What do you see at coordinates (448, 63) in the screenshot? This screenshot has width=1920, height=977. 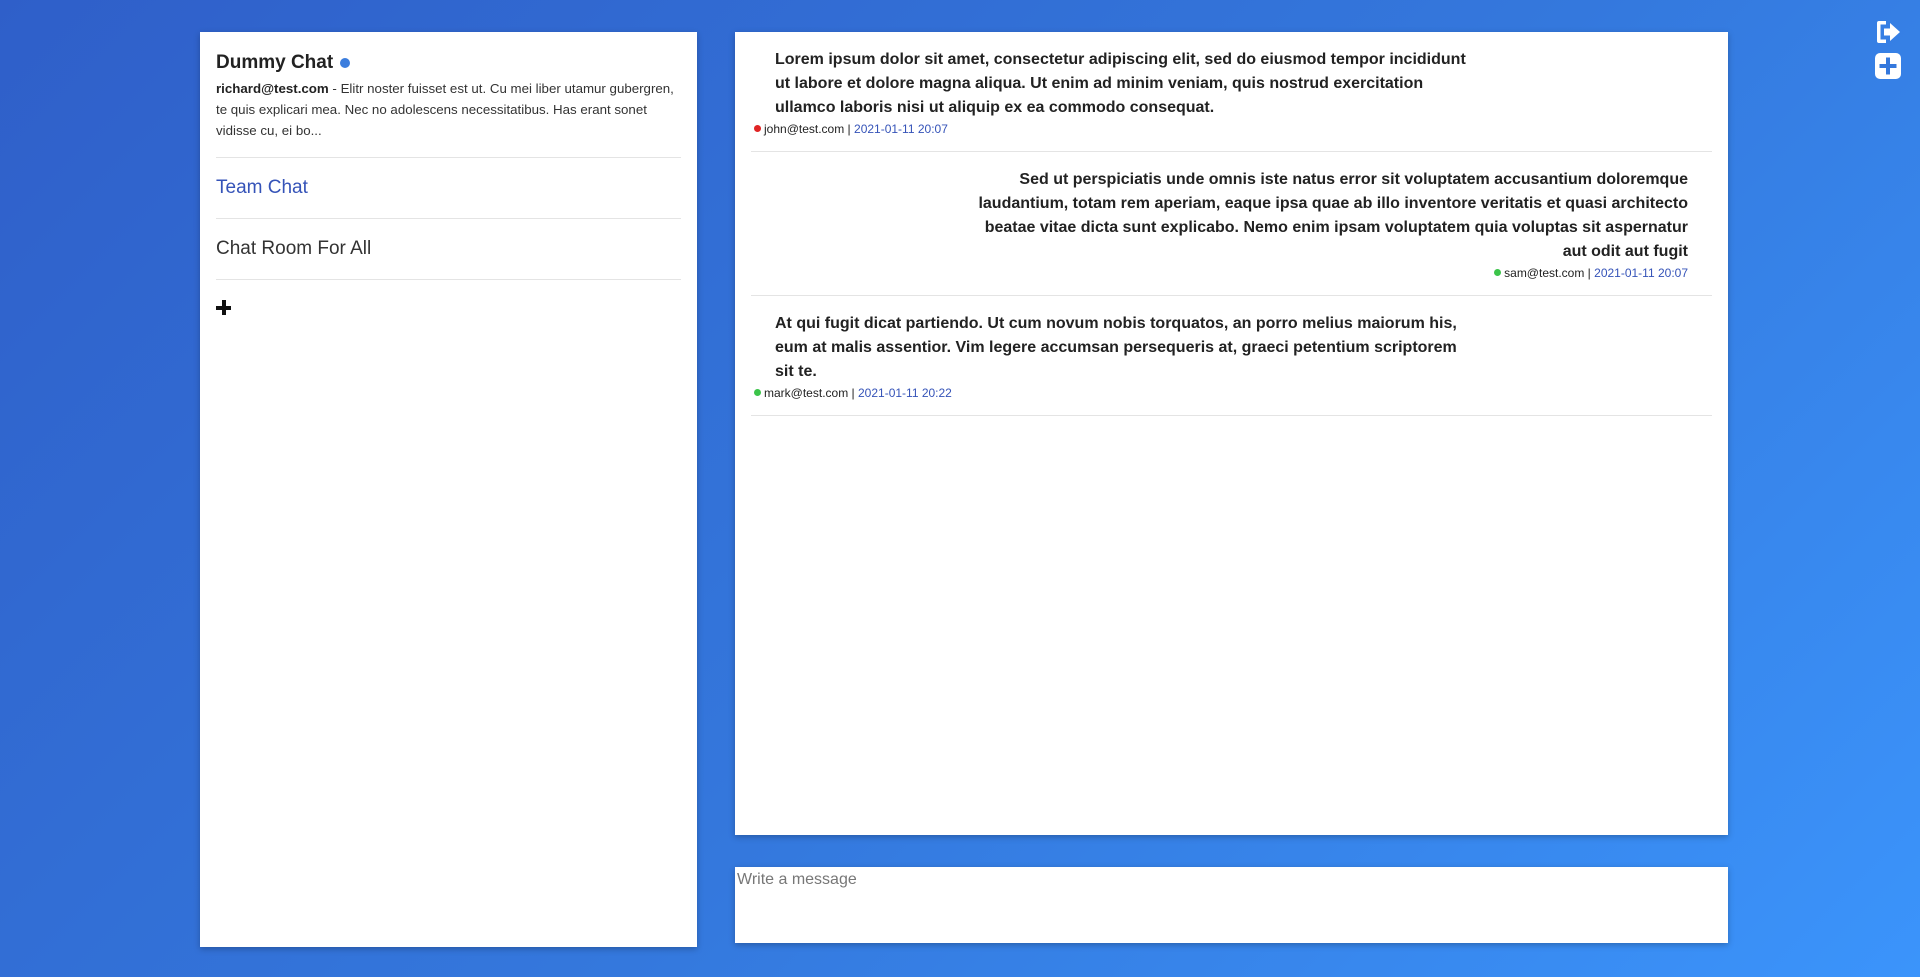 I see `app-header: Dummy Chat` at bounding box center [448, 63].